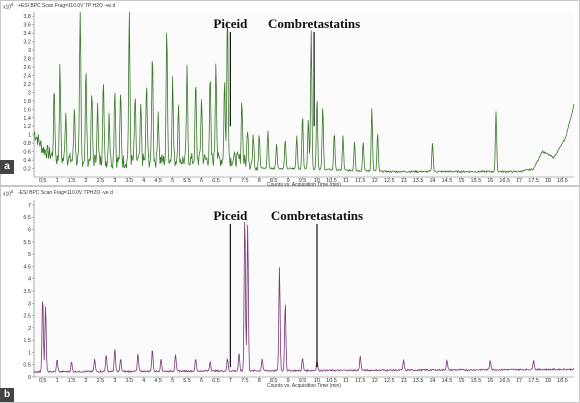 This screenshot has height=403, width=580. What do you see at coordinates (317, 215) in the screenshot?
I see `annotation-label: Combretastatins` at bounding box center [317, 215].